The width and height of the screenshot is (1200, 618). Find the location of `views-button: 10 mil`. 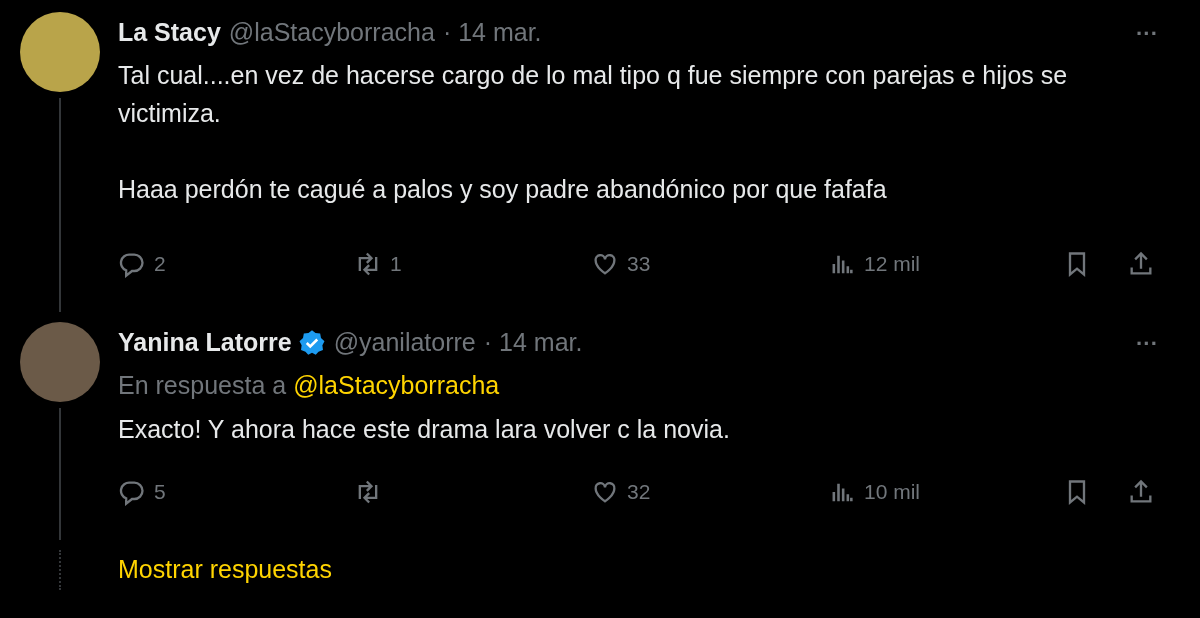

views-button: 10 mil is located at coordinates (945, 492).